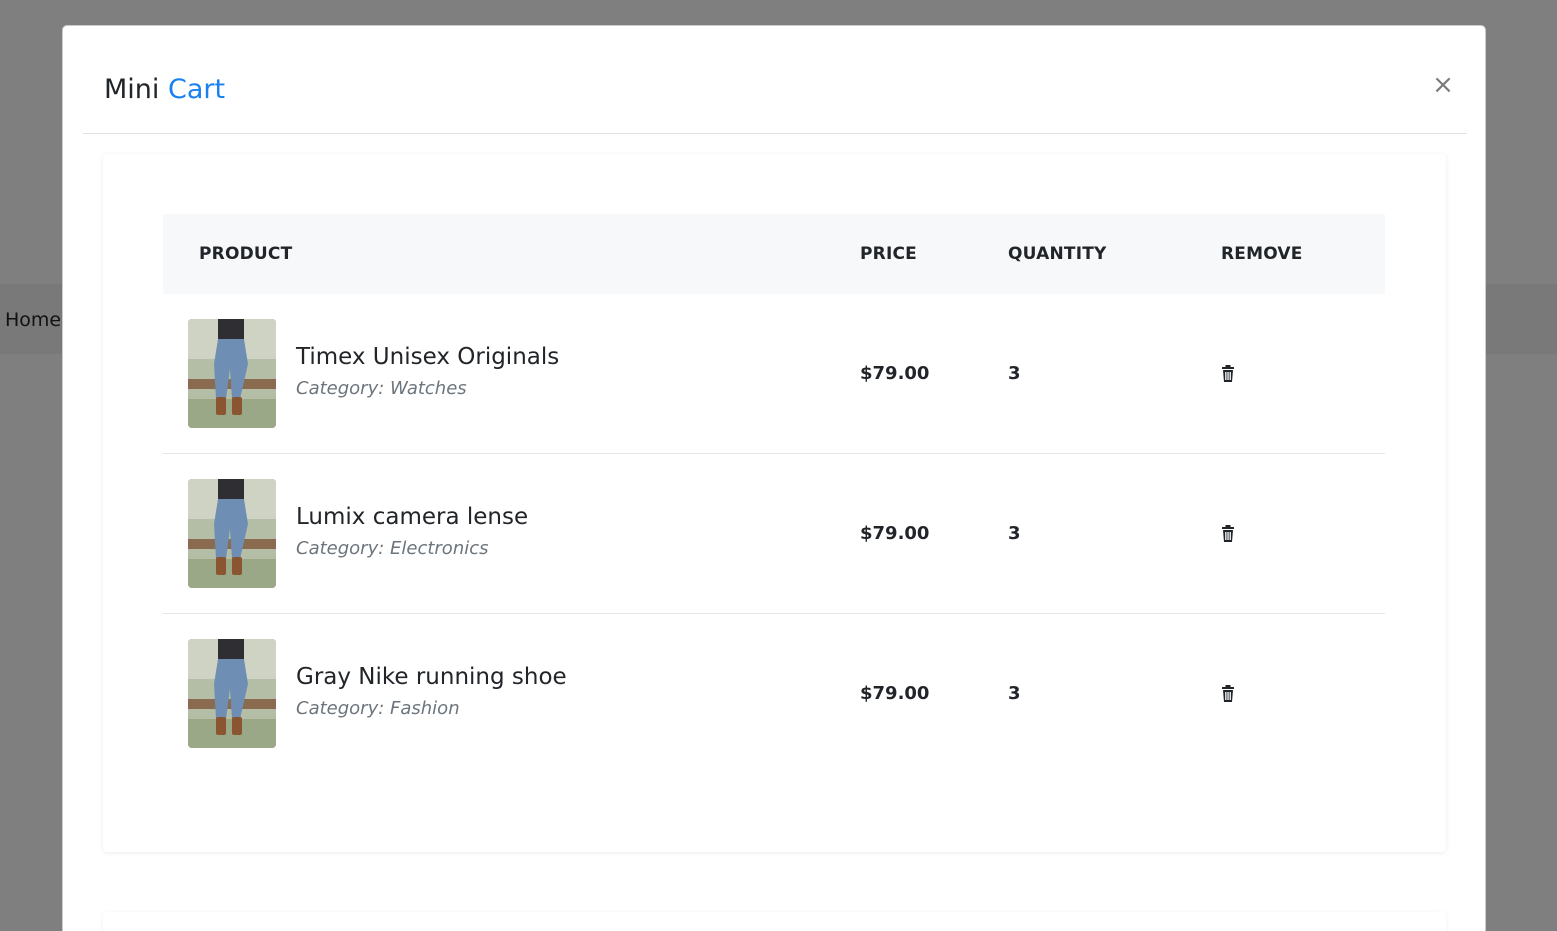 The height and width of the screenshot is (931, 1557). Describe the element at coordinates (427, 357) in the screenshot. I see `product-name: Timex Unisex Originals` at that location.